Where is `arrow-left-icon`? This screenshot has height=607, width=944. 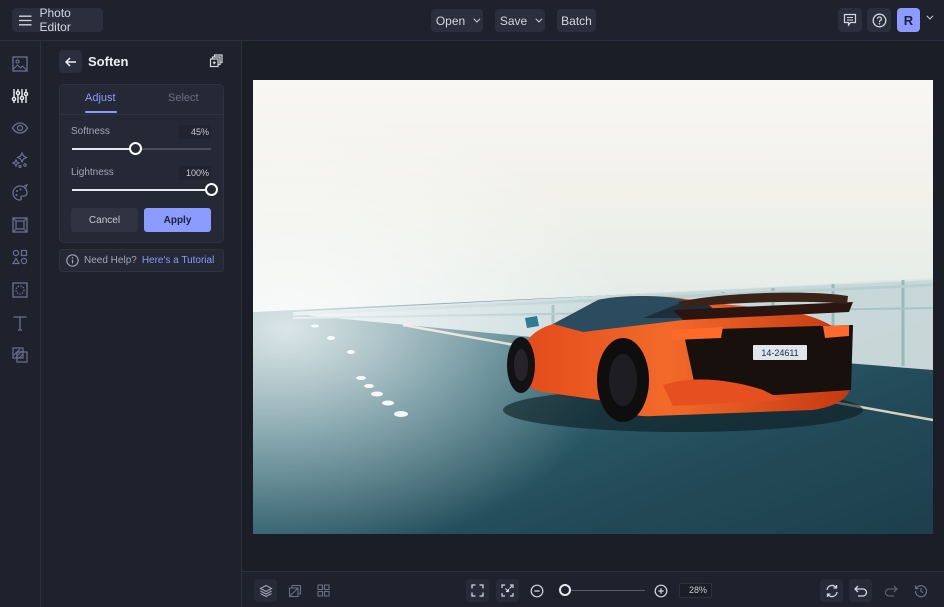
arrow-left-icon is located at coordinates (70, 61).